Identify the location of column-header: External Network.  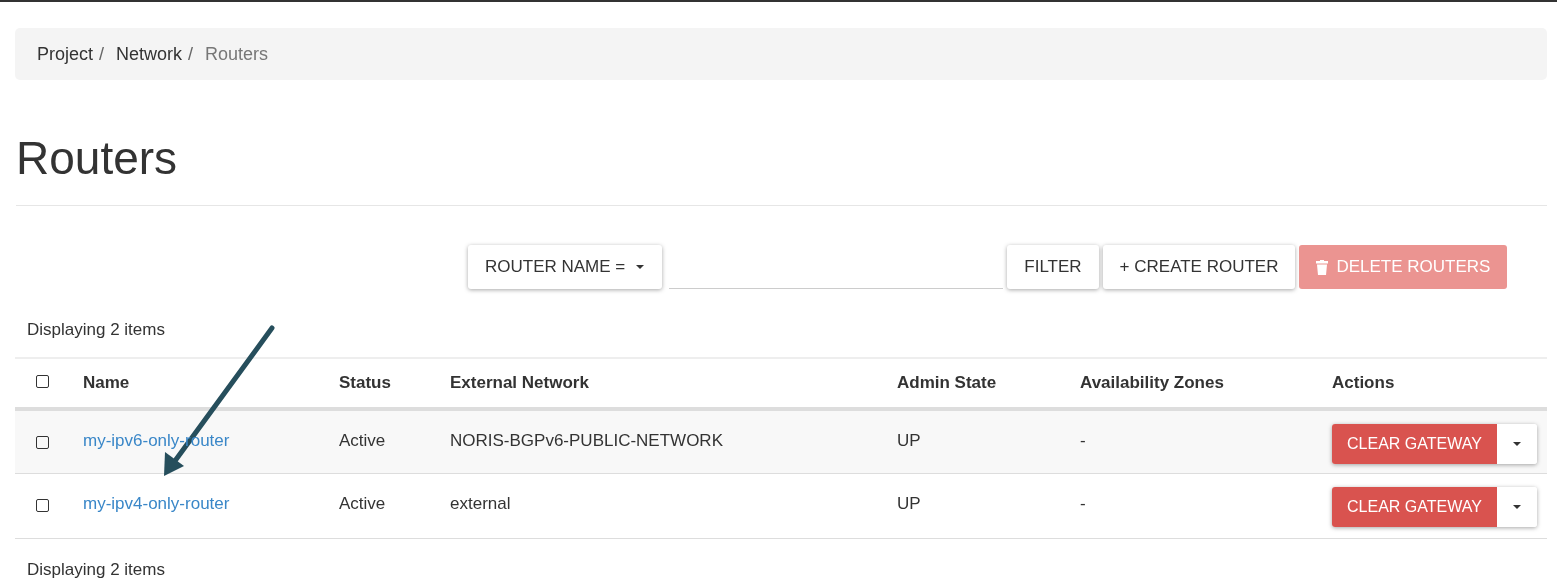
(519, 382).